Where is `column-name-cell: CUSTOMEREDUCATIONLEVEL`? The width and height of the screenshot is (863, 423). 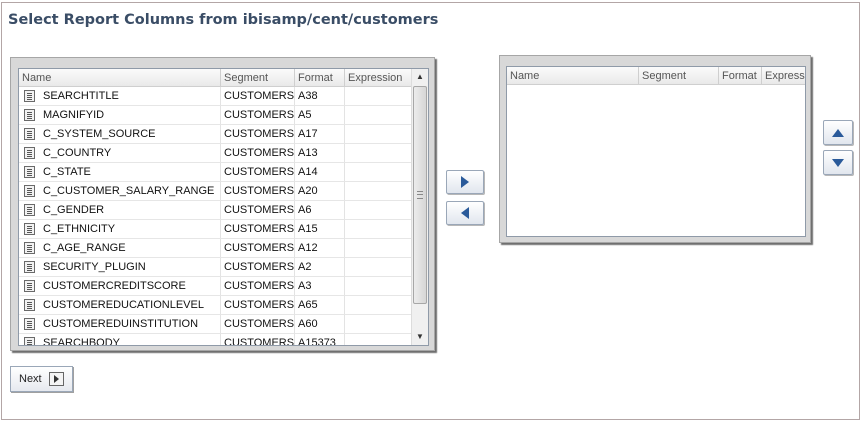 column-name-cell: CUSTOMEREDUCATIONLEVEL is located at coordinates (120, 305).